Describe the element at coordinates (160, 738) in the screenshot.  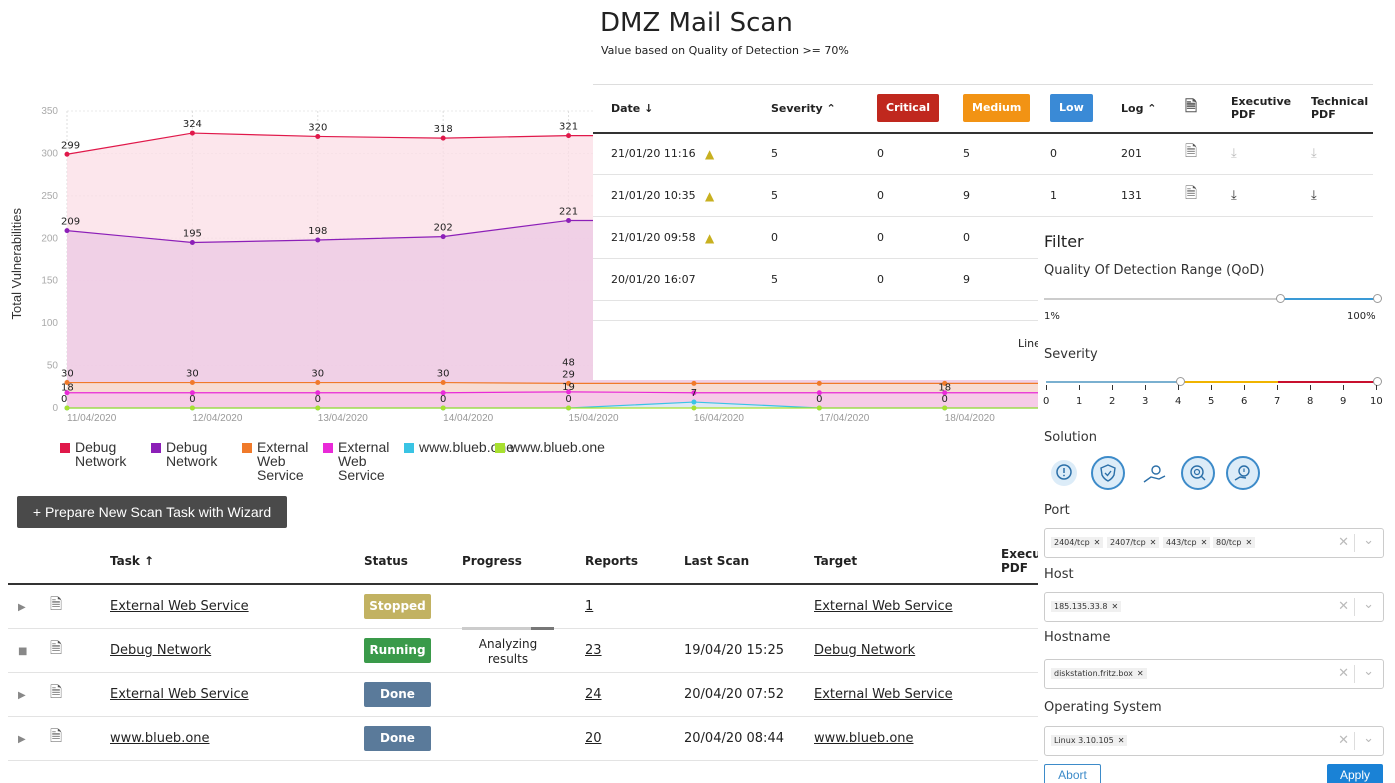
I see `task-name-link: www.blueb.one` at that location.